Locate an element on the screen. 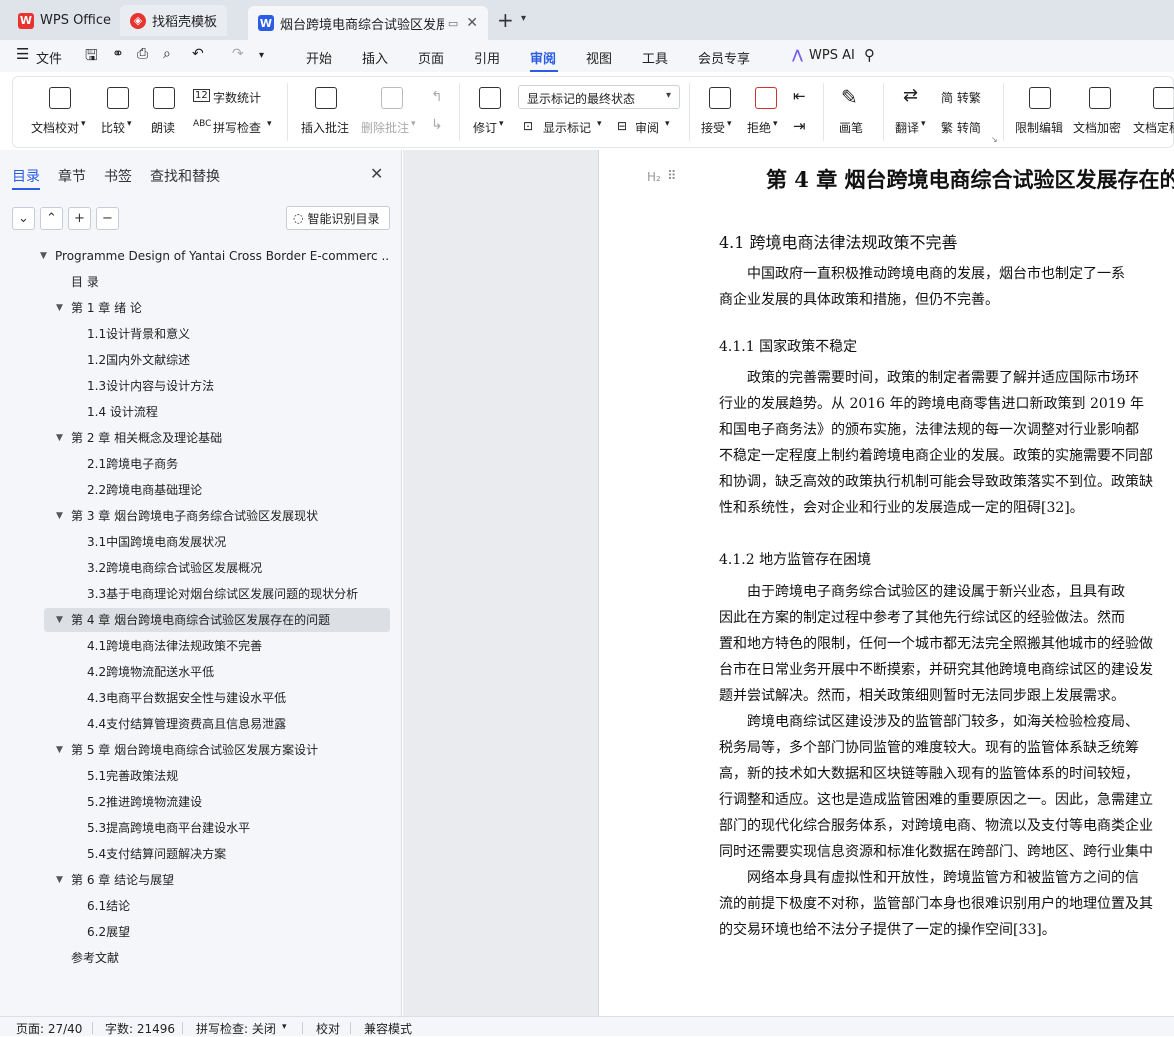 The height and width of the screenshot is (1037, 1174). finalize-button: 文档定稿 is located at coordinates (1153, 127).